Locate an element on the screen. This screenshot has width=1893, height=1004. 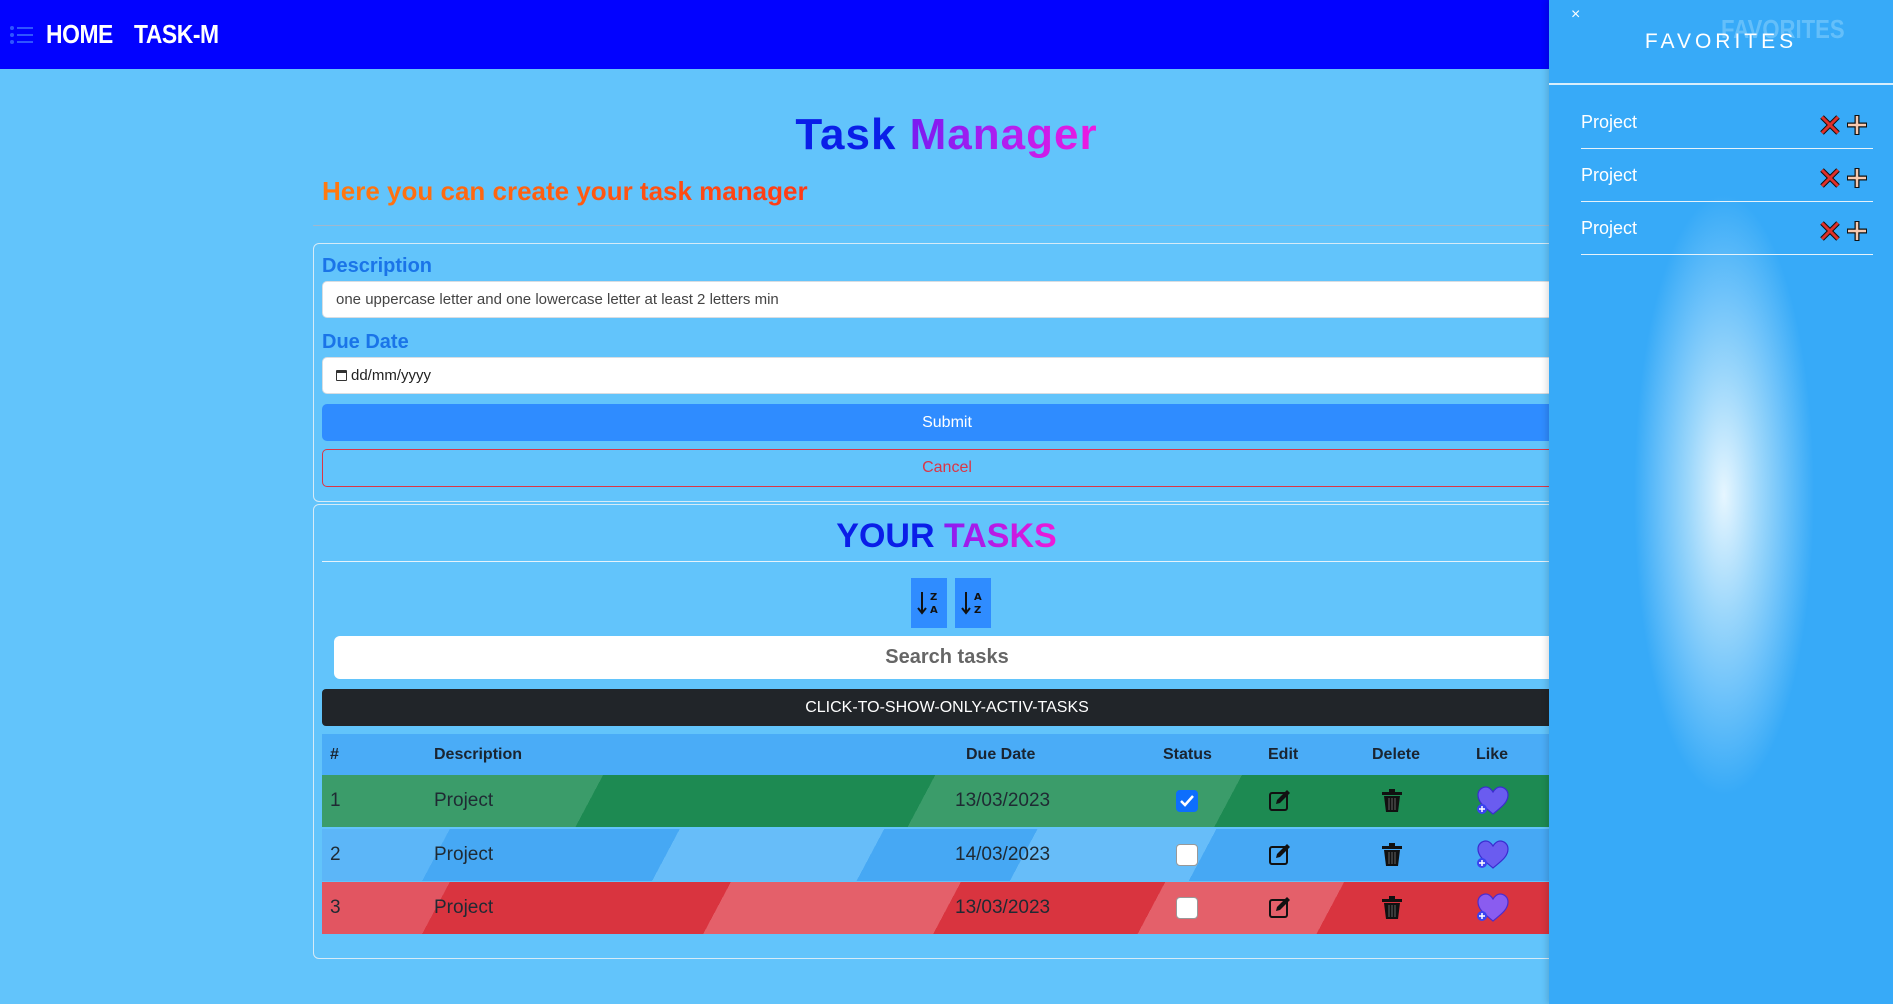
row-num: 2 is located at coordinates (335, 854).